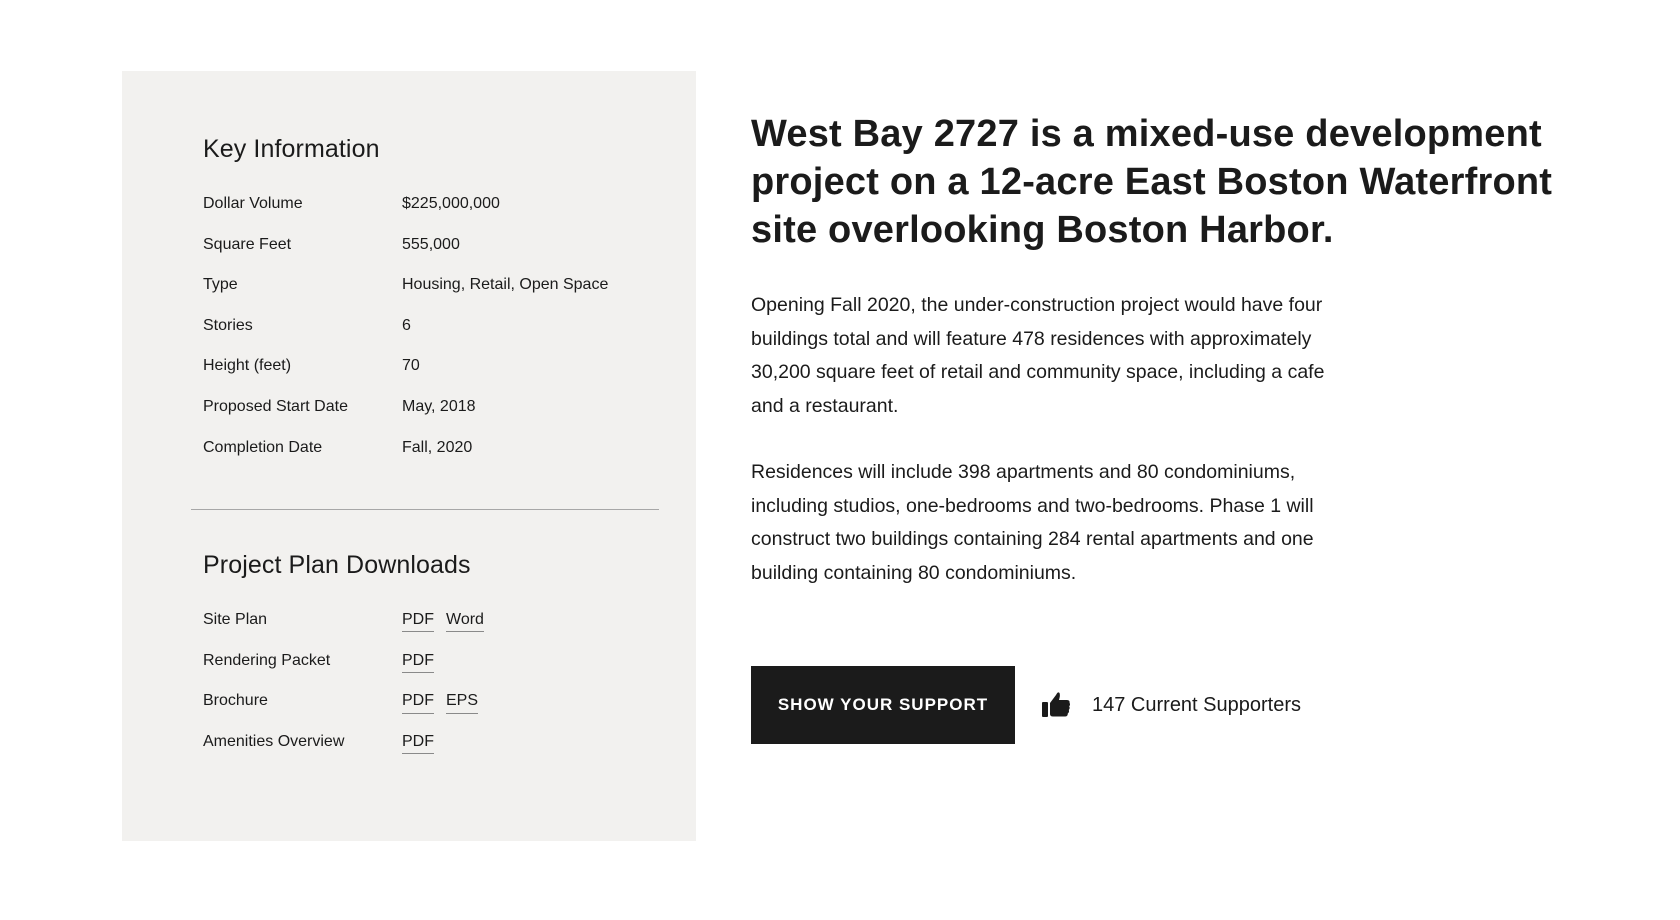 This screenshot has width=1680, height=920. Describe the element at coordinates (275, 406) in the screenshot. I see `info-label: Proposed Start Date` at that location.